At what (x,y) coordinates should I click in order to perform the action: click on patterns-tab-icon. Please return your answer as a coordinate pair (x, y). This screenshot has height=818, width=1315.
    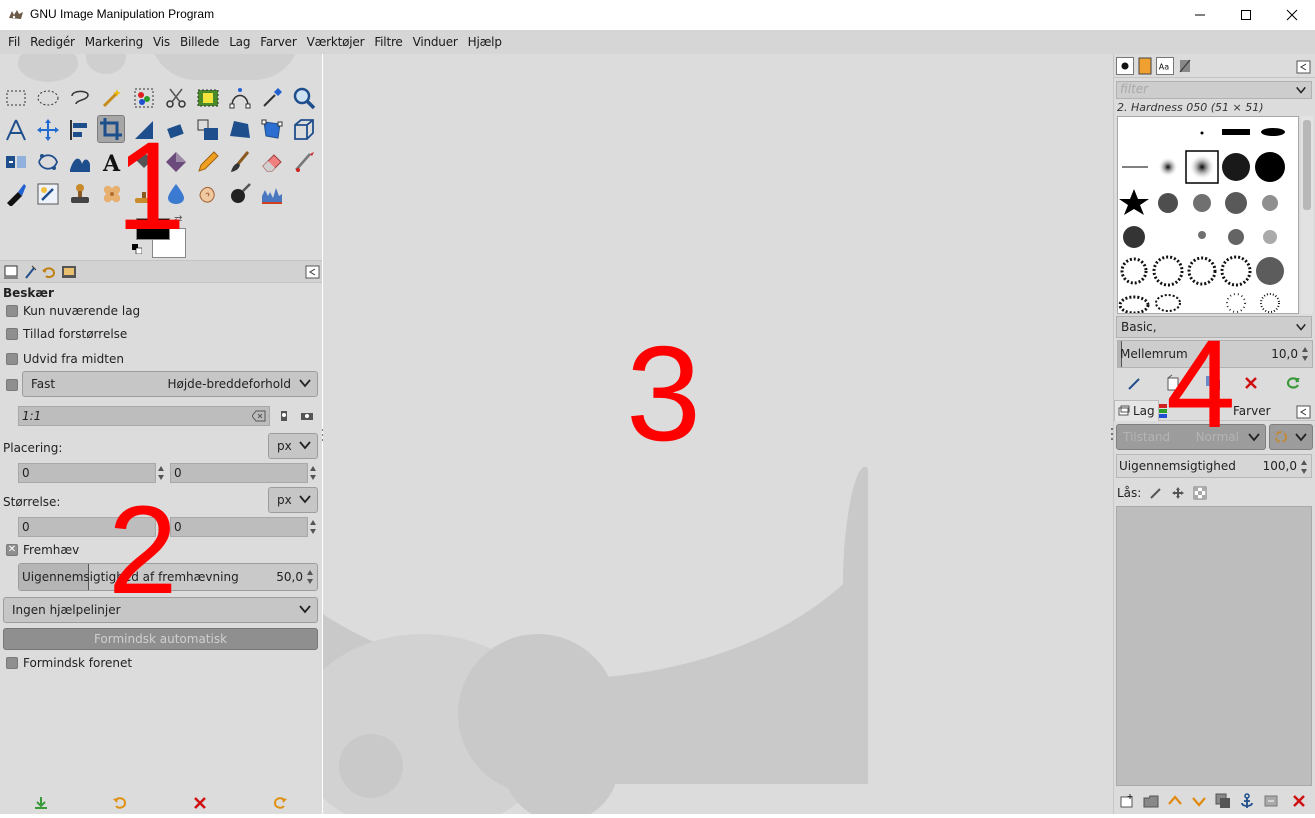
    Looking at the image, I should click on (1145, 66).